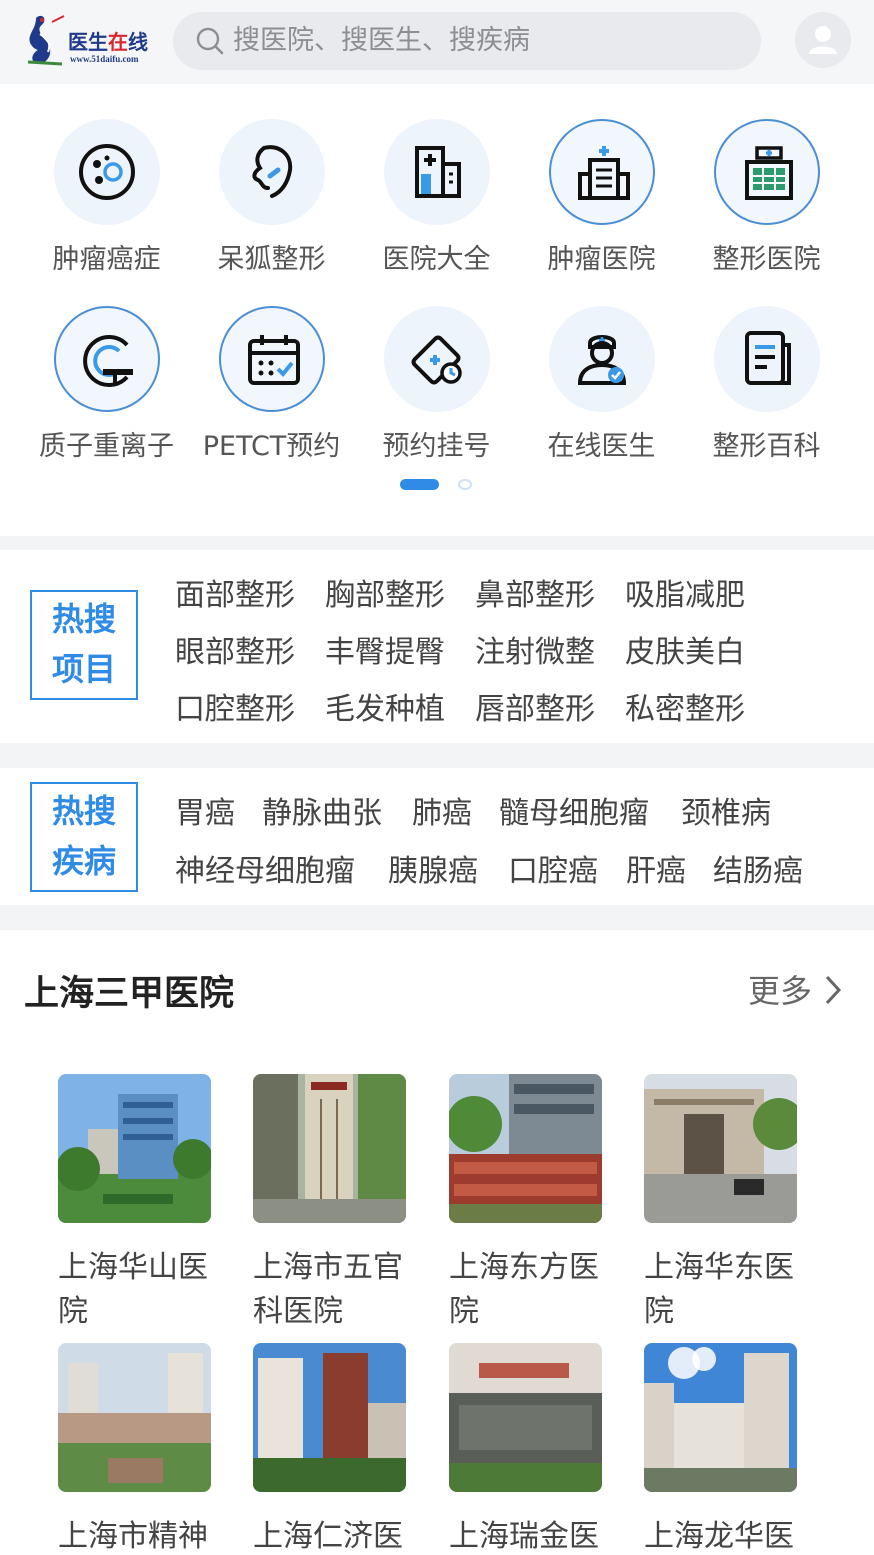 Image resolution: width=874 pixels, height=1555 pixels. Describe the element at coordinates (436, 259) in the screenshot. I see `grid-label: 医院大全` at that location.